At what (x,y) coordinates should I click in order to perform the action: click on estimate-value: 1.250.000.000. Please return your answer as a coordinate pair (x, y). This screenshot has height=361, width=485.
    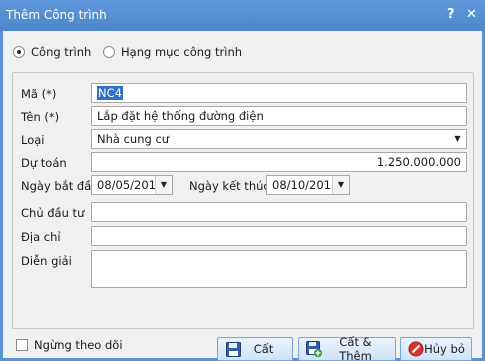
    Looking at the image, I should click on (418, 162).